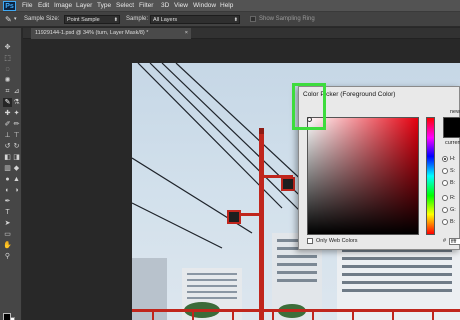 This screenshot has width=460, height=320. Describe the element at coordinates (7, 179) in the screenshot. I see `blur-tool-icon: ●` at that location.